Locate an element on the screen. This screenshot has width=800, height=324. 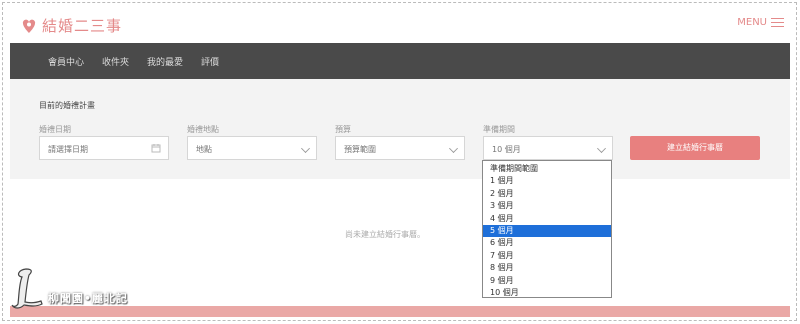
dropdown-option: 2 個月 is located at coordinates (547, 194).